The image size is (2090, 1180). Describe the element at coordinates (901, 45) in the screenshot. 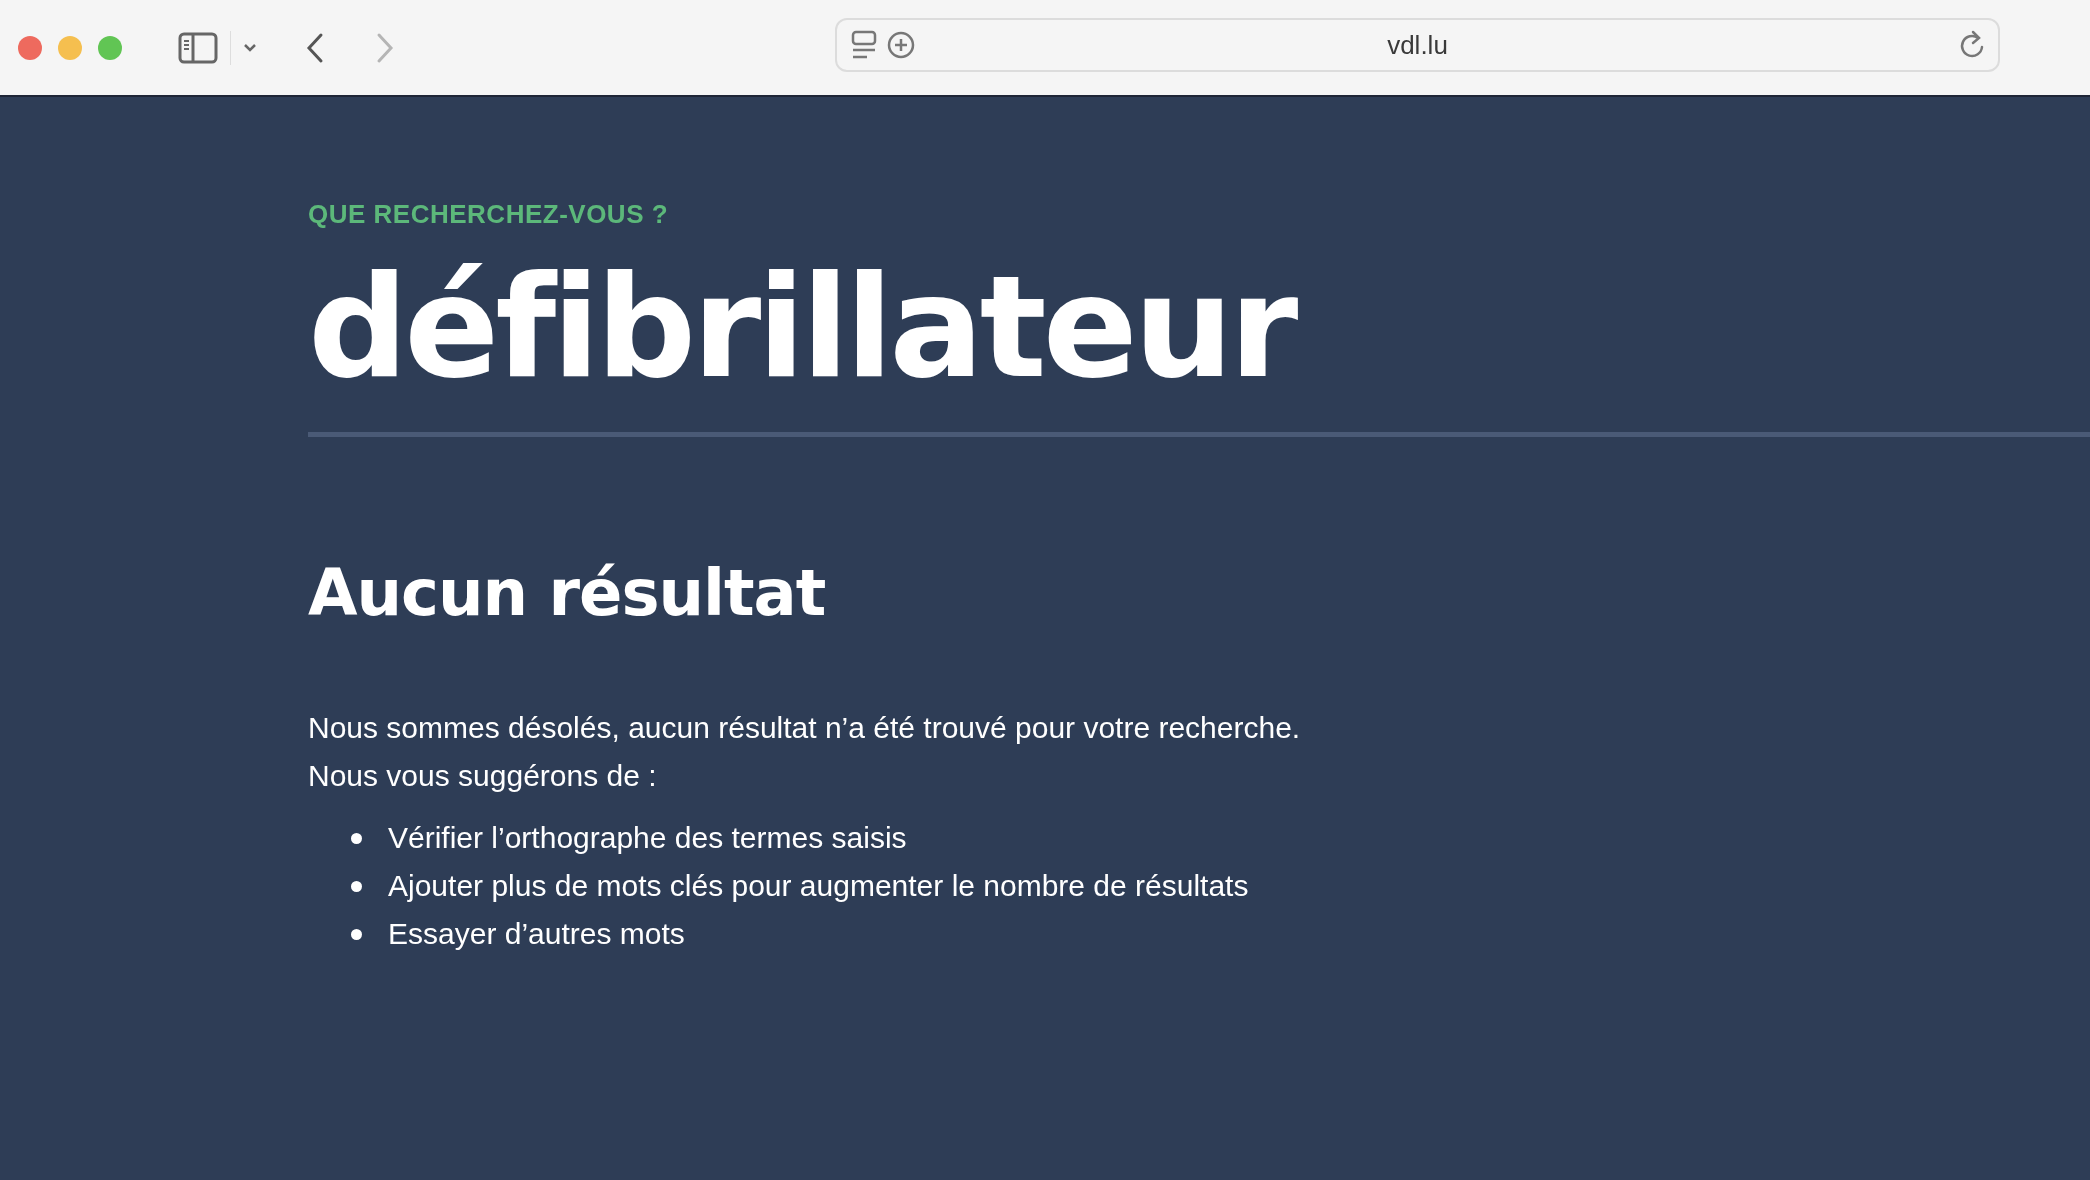

I see `add-icon` at that location.